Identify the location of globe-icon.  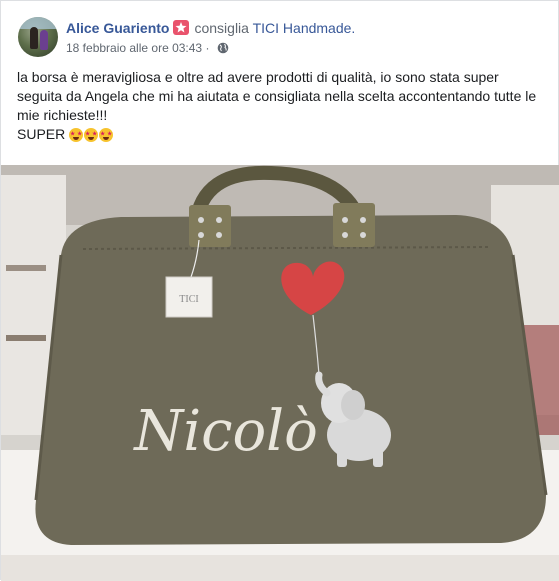
(223, 49).